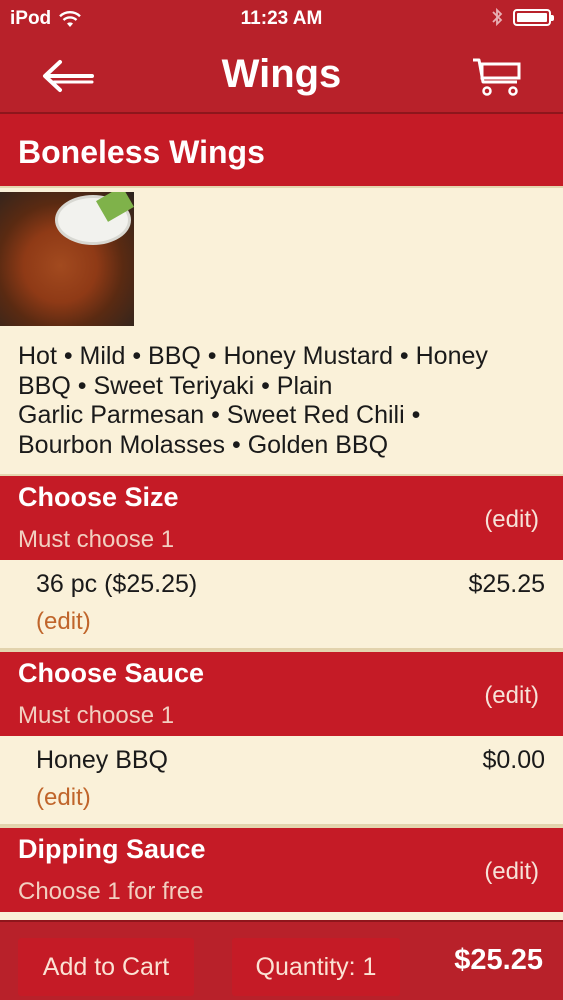 The image size is (563, 1000). I want to click on selection-price: $25.25, so click(506, 584).